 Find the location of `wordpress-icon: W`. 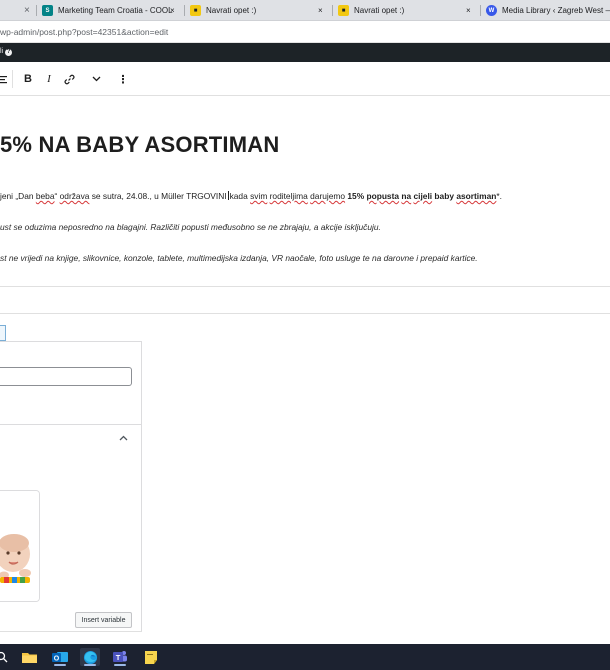

wordpress-icon: W is located at coordinates (491, 10).